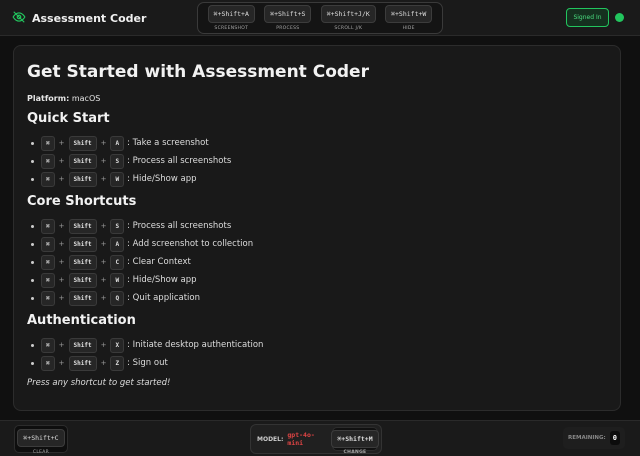 Image resolution: width=640 pixels, height=456 pixels. I want to click on list-item: ⌘ + Shift + A : Take a screenshot, so click(317, 143).